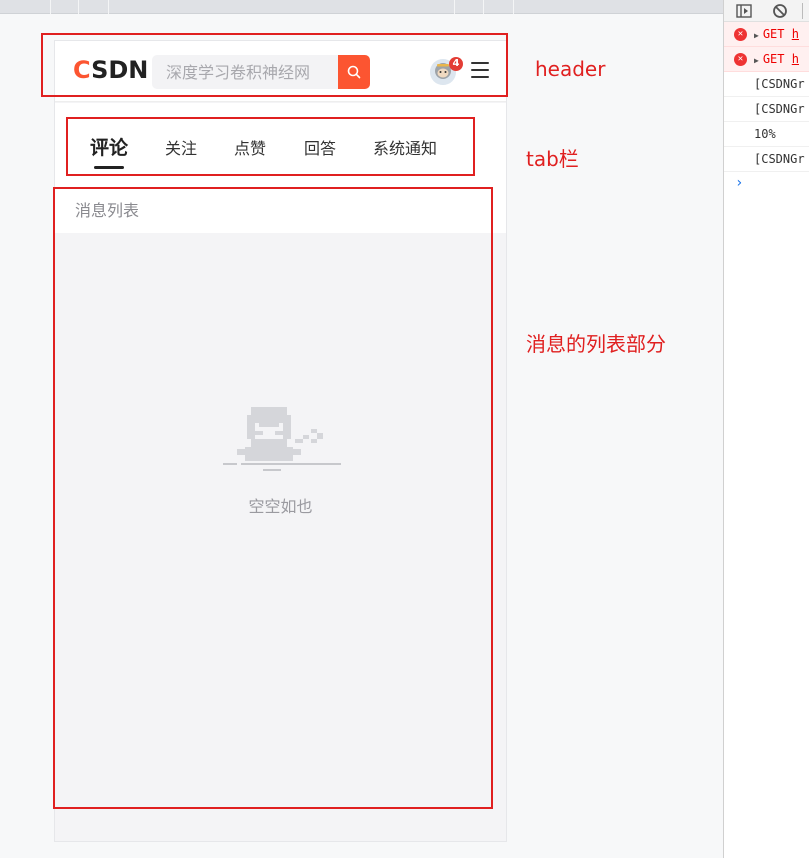  I want to click on tab-answers: 回答, so click(320, 147).